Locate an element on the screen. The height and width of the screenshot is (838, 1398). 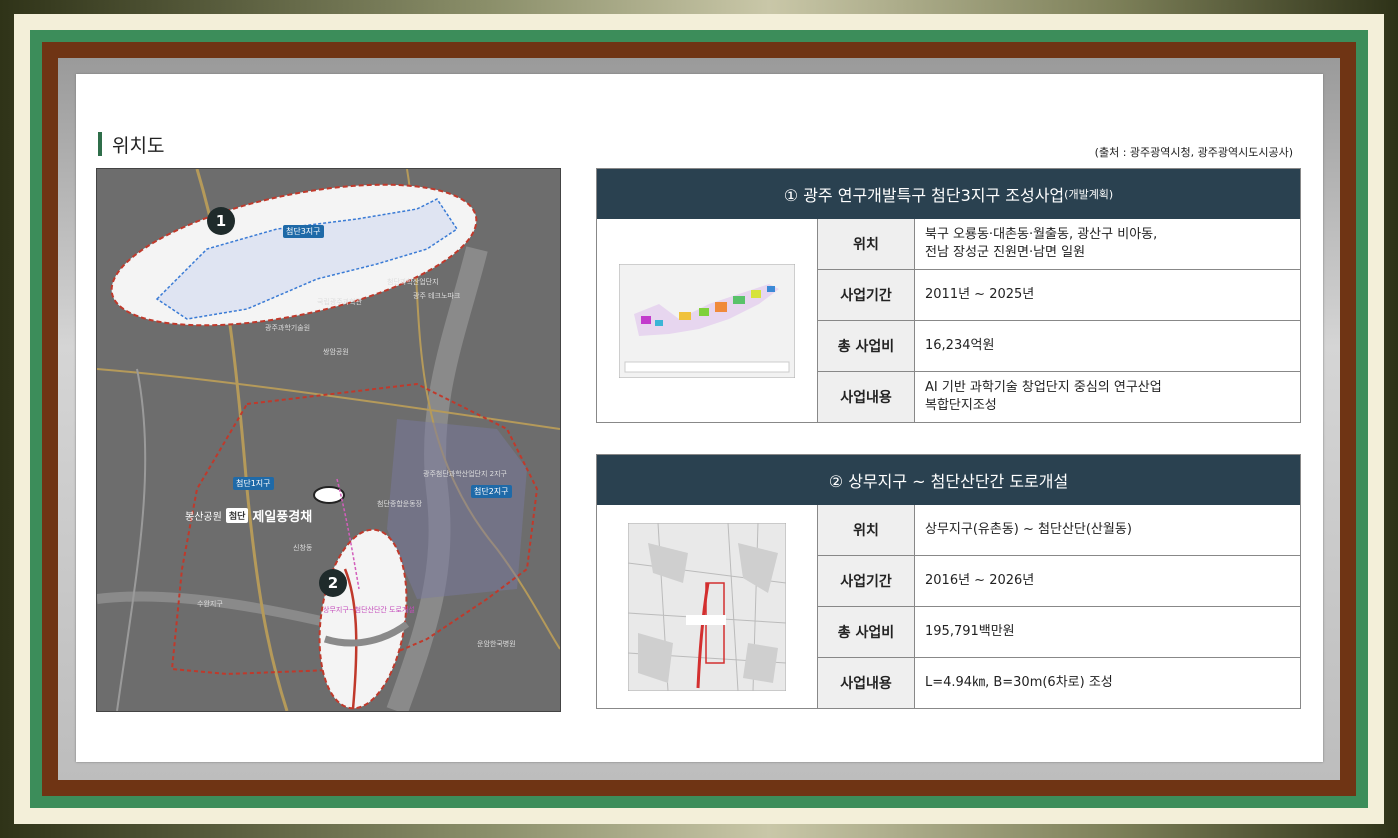
project-1-title-note: (개발계획) is located at coordinates (1089, 194).